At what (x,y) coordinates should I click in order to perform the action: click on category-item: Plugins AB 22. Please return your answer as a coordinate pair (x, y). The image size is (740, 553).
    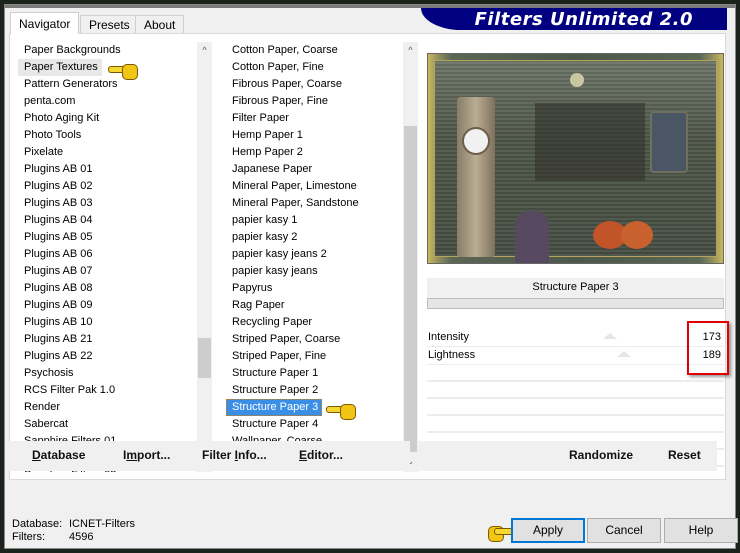
    Looking at the image, I should click on (107, 356).